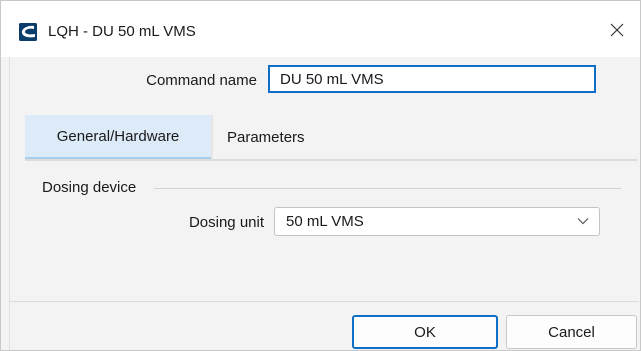 This screenshot has height=351, width=641. What do you see at coordinates (226, 222) in the screenshot?
I see `dosing-unit-label: Dosing unit` at bounding box center [226, 222].